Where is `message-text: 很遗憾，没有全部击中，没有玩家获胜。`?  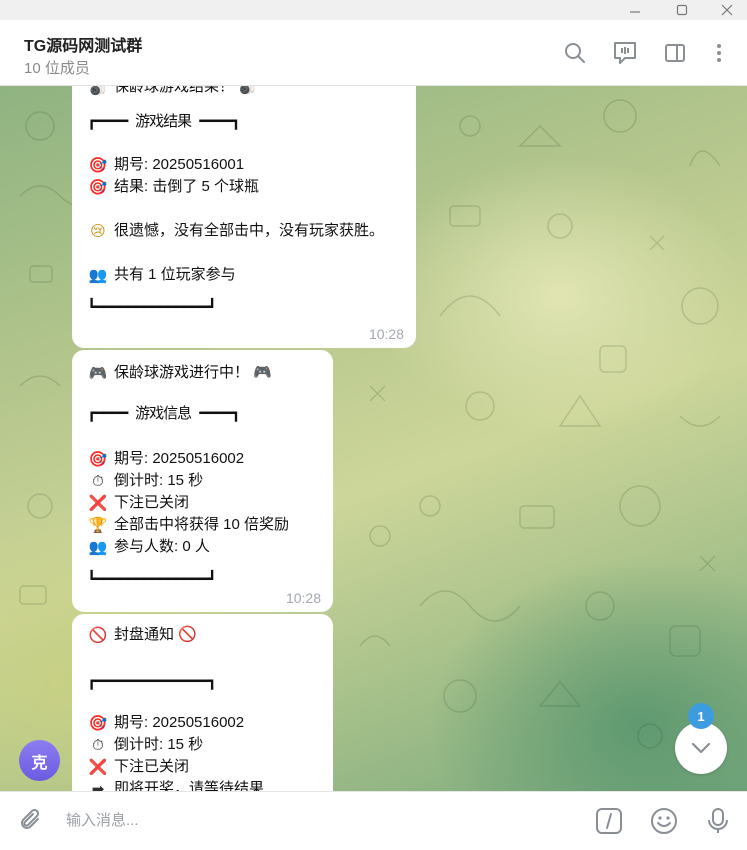 message-text: 很遗憾，没有全部击中，没有玩家获胜。 is located at coordinates (249, 230).